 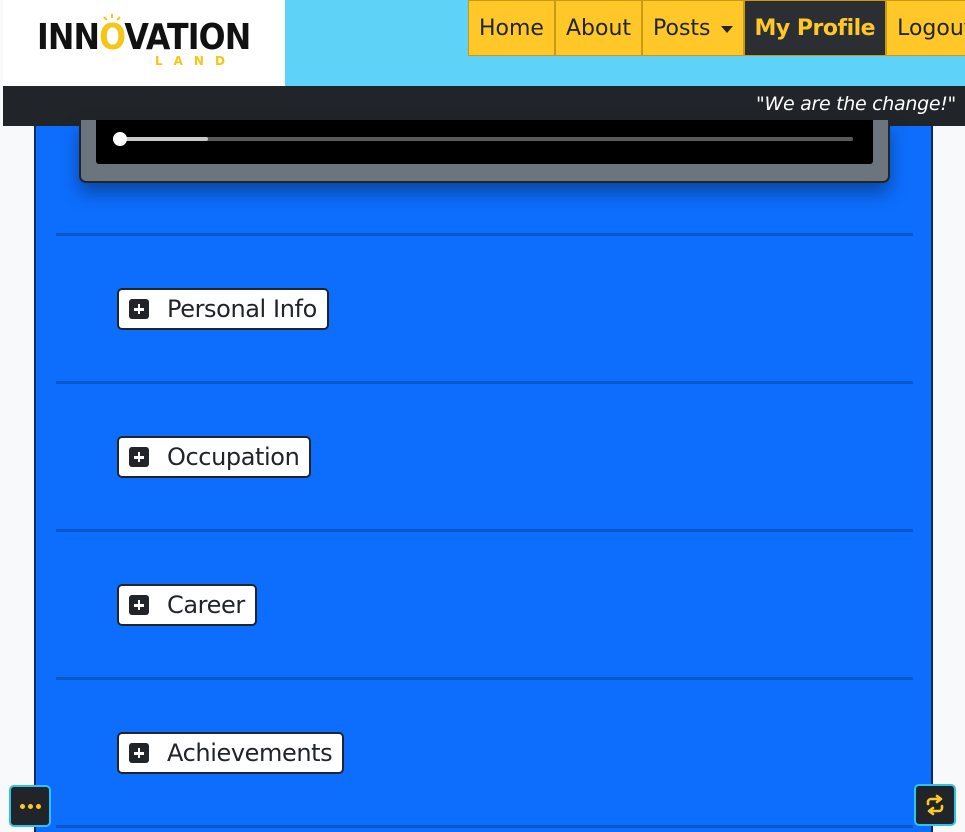 What do you see at coordinates (682, 28) in the screenshot?
I see `nav-label: Posts` at bounding box center [682, 28].